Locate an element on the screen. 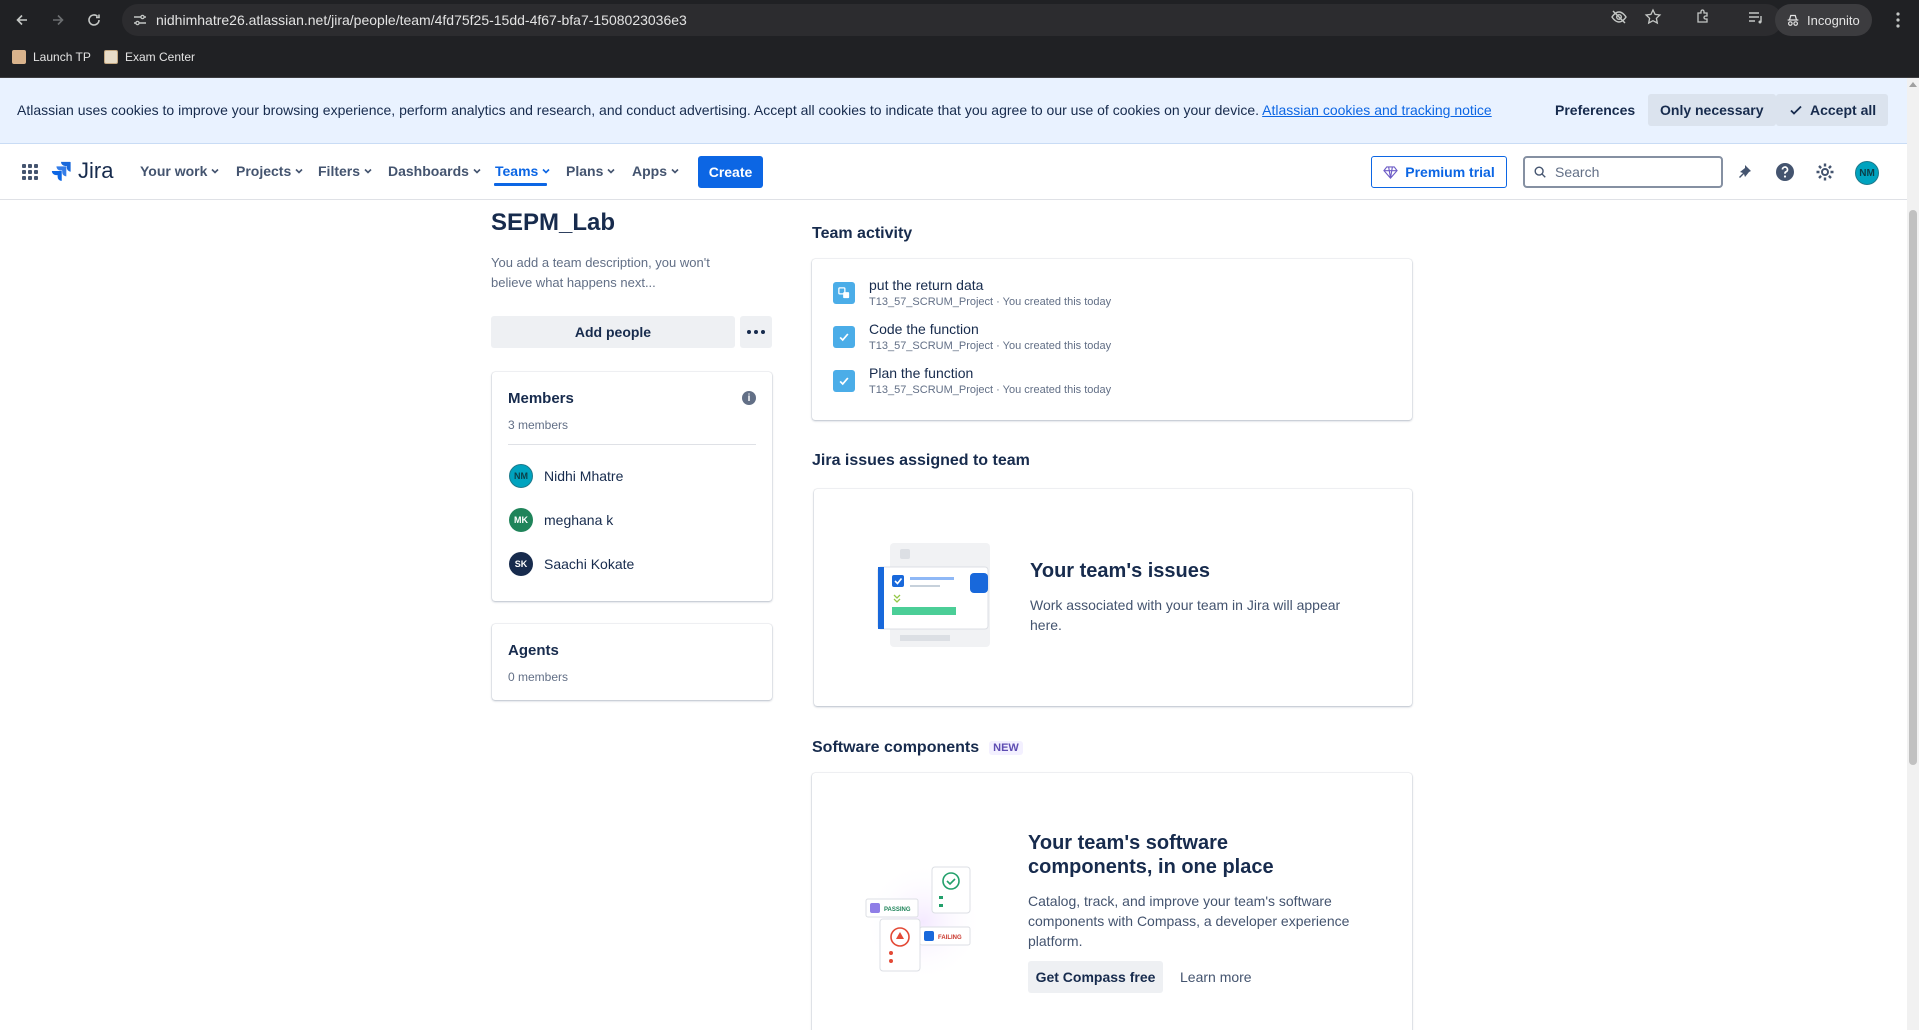  browser-menu-icon is located at coordinates (1898, 20).